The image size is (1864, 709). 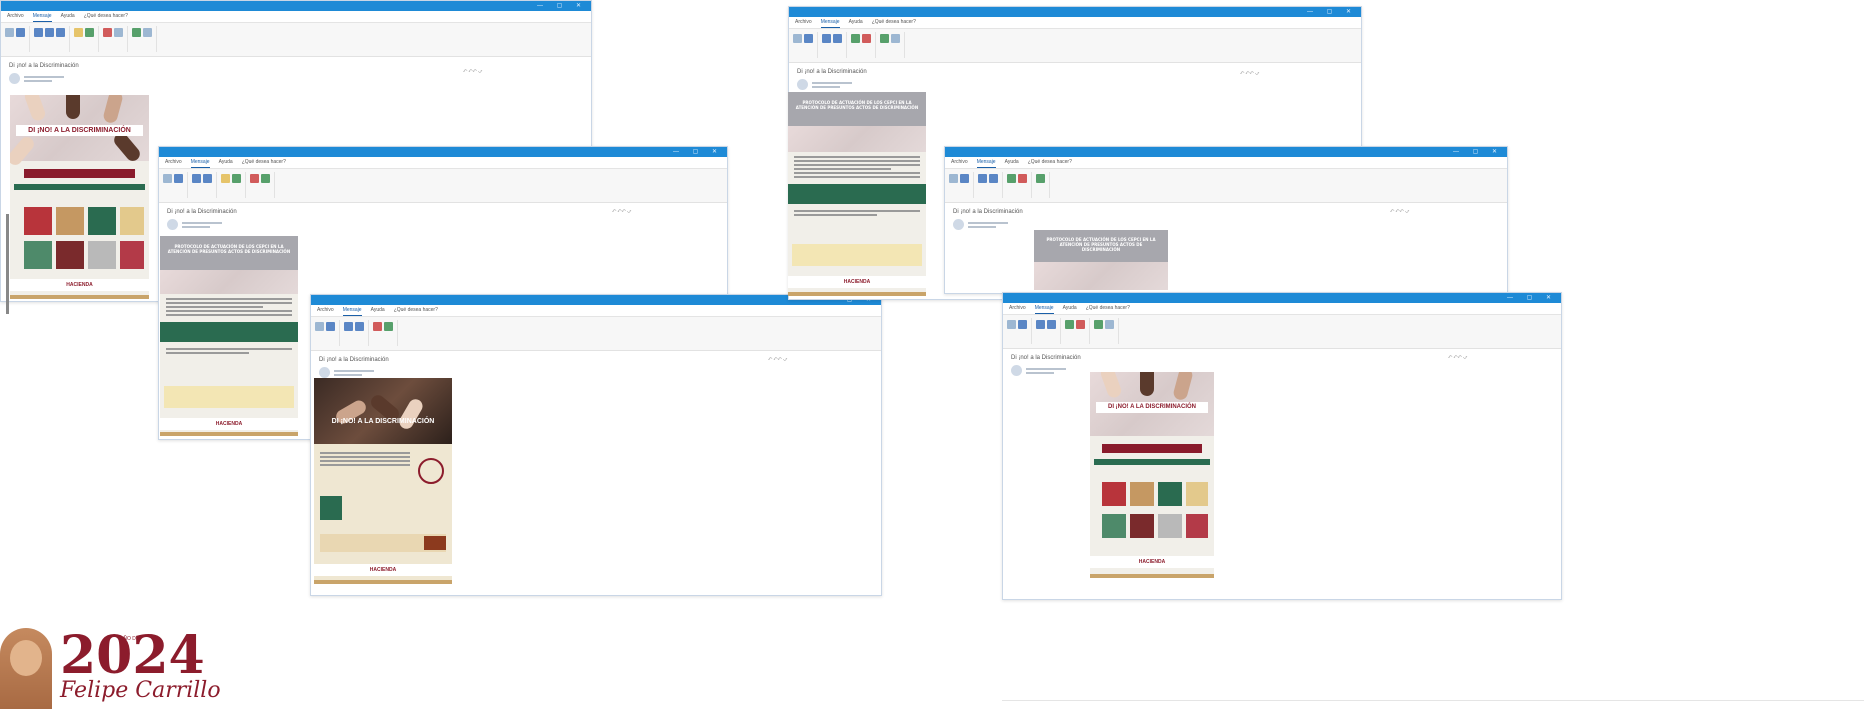 What do you see at coordinates (1197, 526) in the screenshot?
I see `topic-tile` at bounding box center [1197, 526].